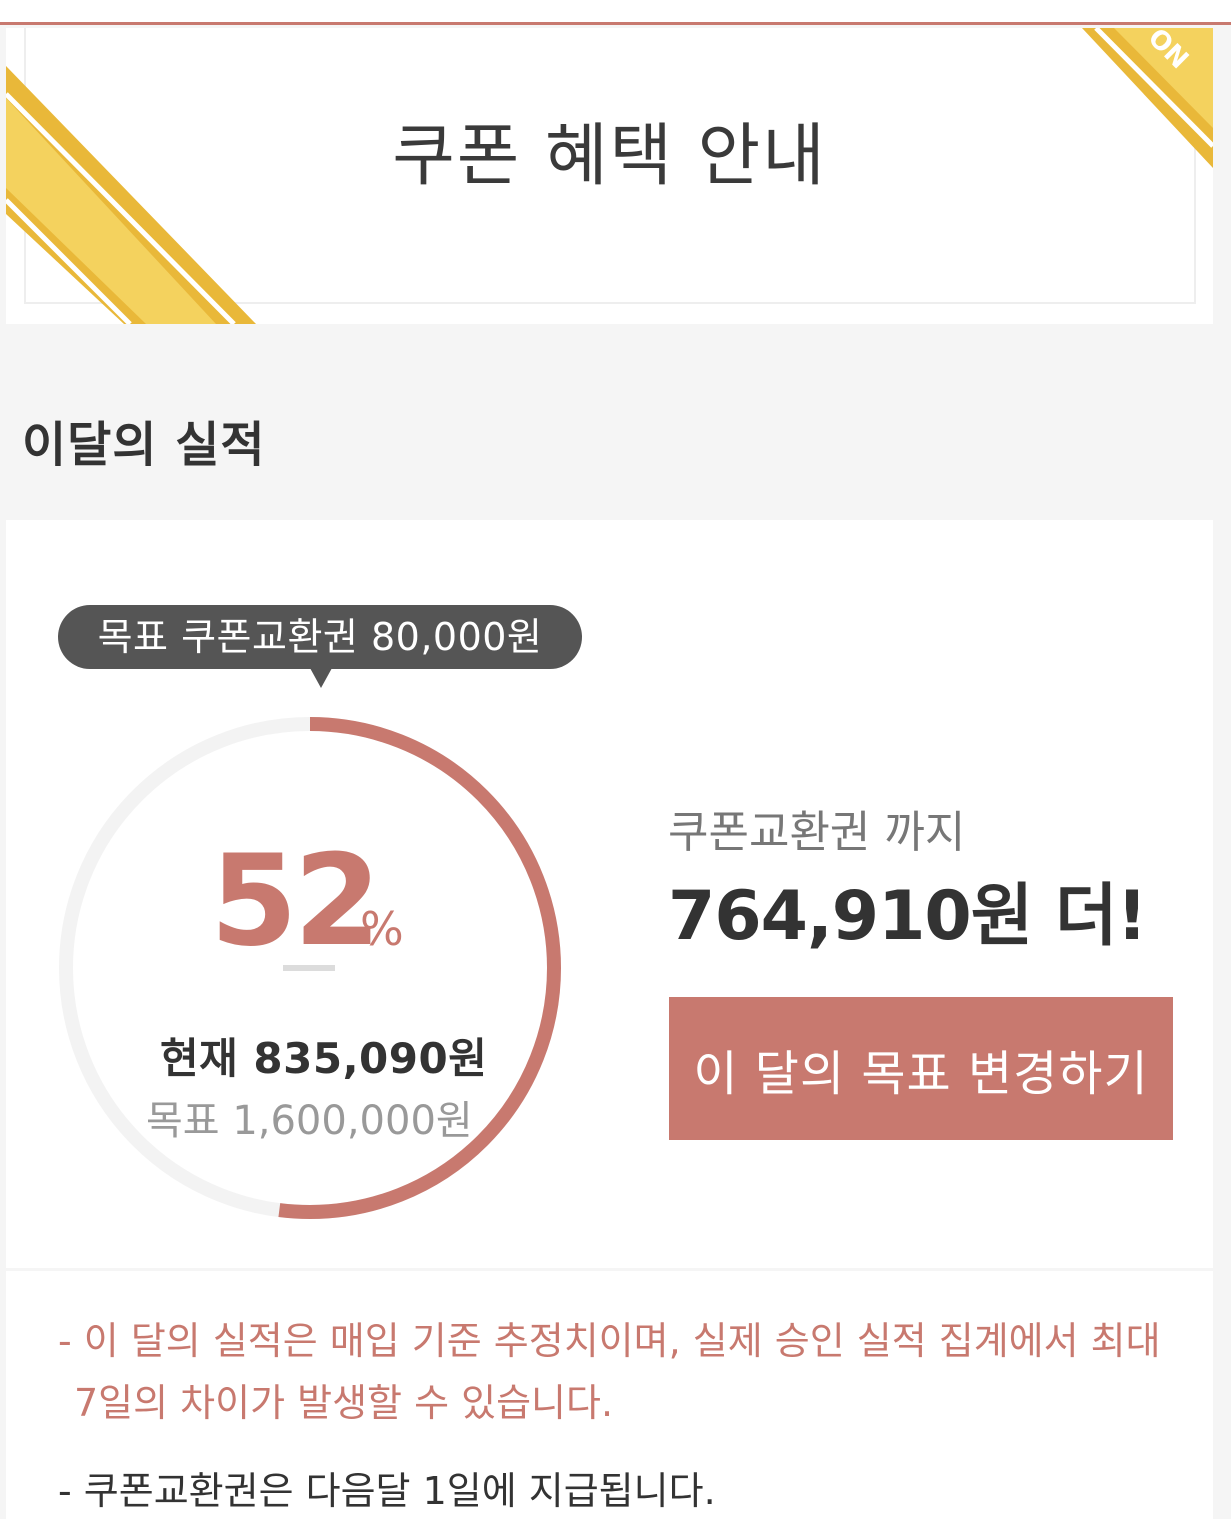 This screenshot has width=1231, height=1519. Describe the element at coordinates (921, 1068) in the screenshot. I see `change-goal-button: 이 달의 목표 변경하기` at that location.